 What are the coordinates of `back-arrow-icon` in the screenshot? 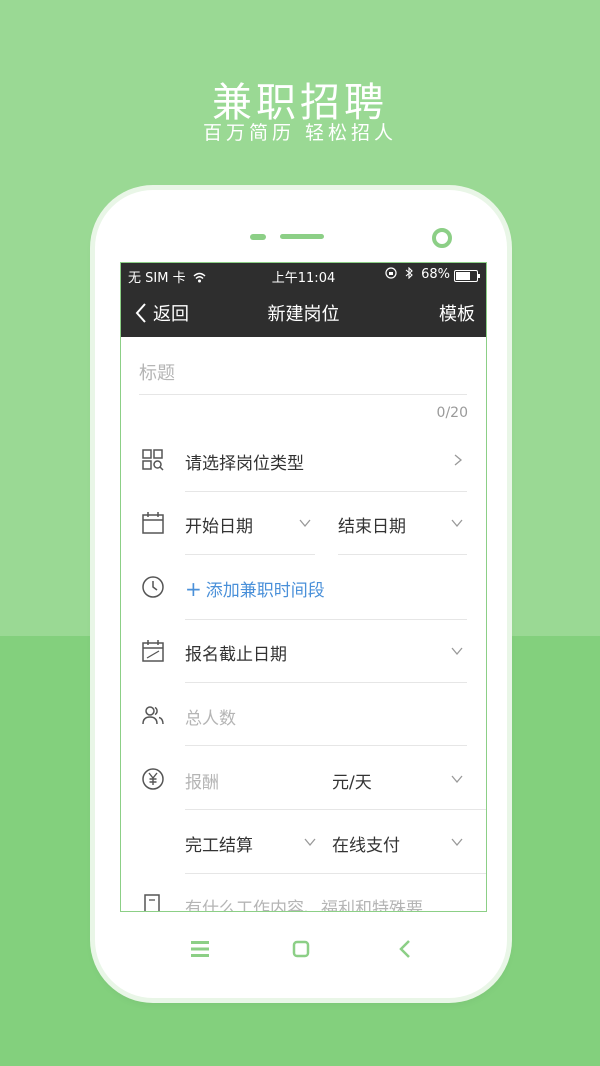 It's located at (405, 949).